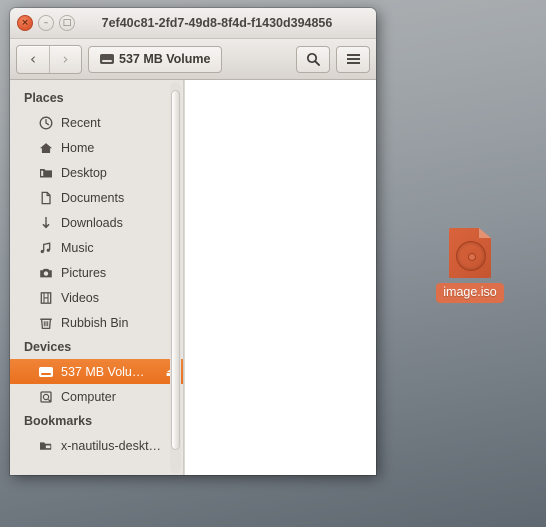 This screenshot has height=527, width=546. I want to click on home-icon, so click(46, 148).